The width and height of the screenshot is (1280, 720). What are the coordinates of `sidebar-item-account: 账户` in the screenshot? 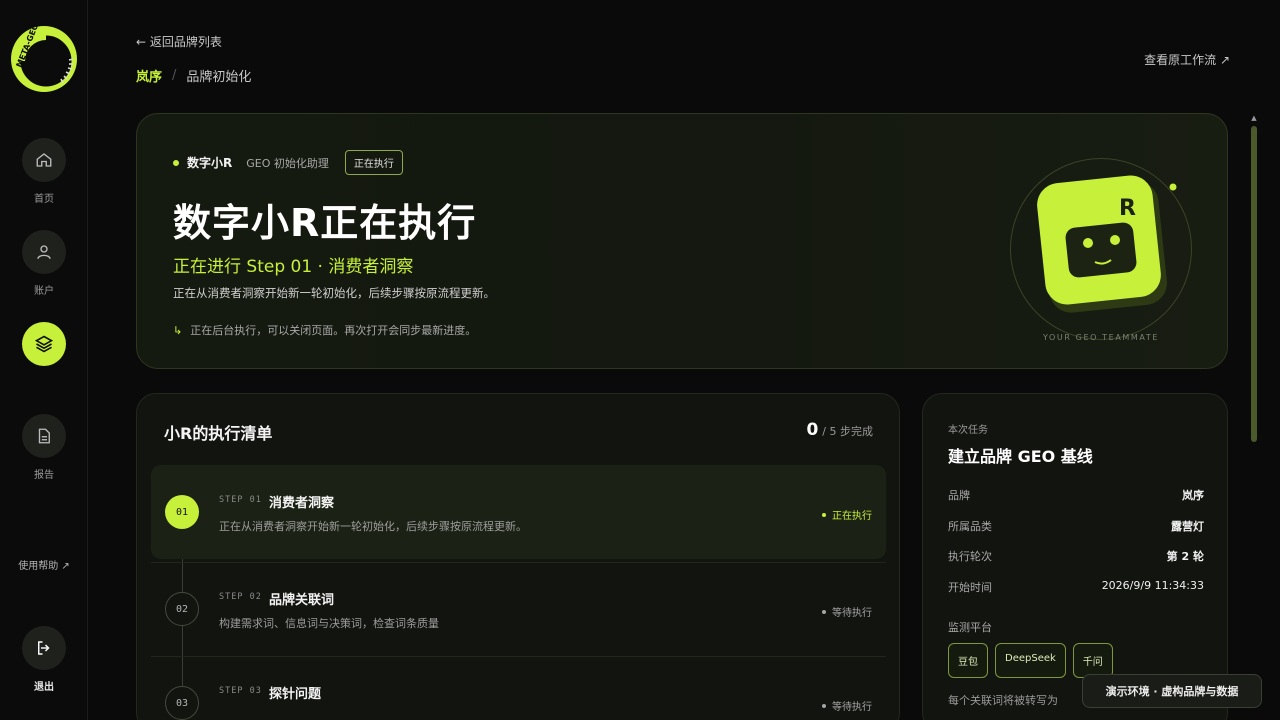 It's located at (44, 263).